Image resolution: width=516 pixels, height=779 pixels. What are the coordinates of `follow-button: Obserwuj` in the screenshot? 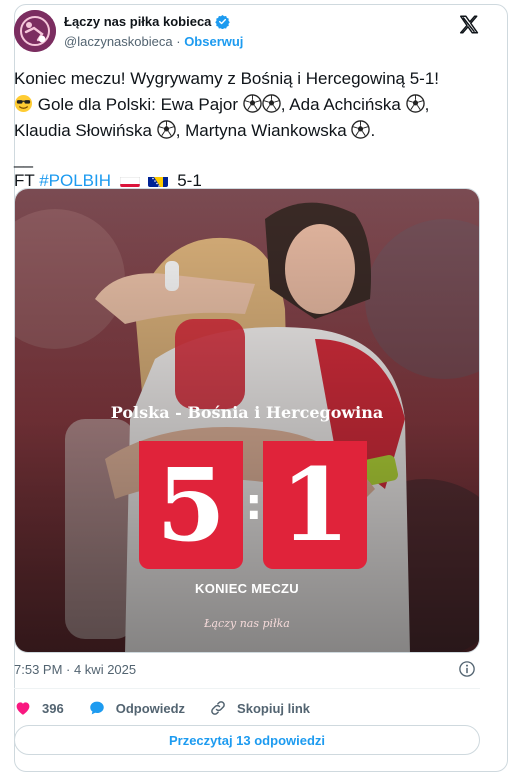 It's located at (213, 41).